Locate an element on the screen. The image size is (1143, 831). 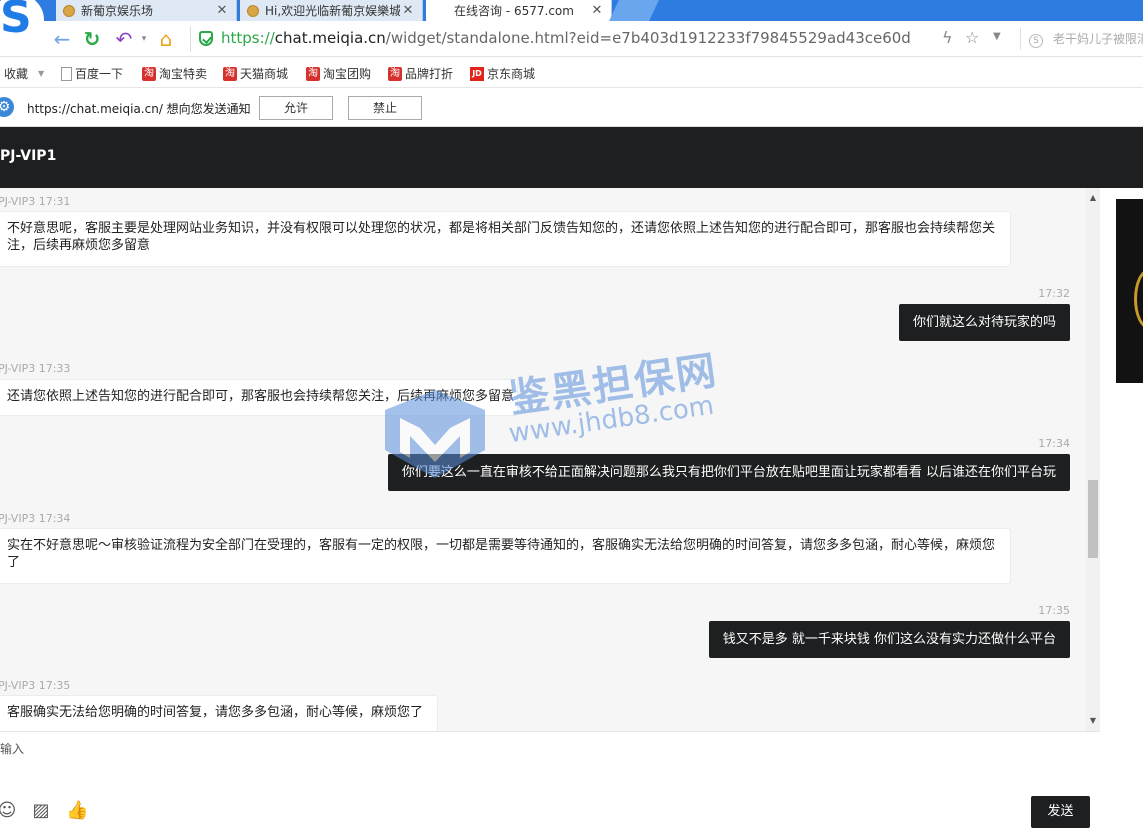
scrollbar-thumb is located at coordinates (1093, 519).